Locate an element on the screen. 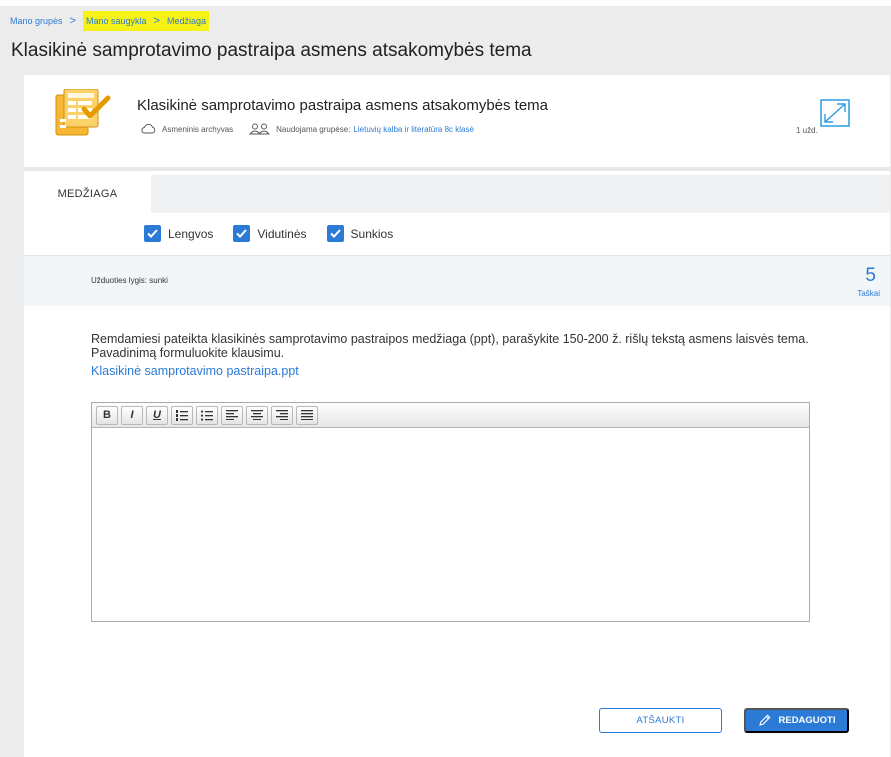 The height and width of the screenshot is (757, 891). filter-easy: Lengvos is located at coordinates (178, 233).